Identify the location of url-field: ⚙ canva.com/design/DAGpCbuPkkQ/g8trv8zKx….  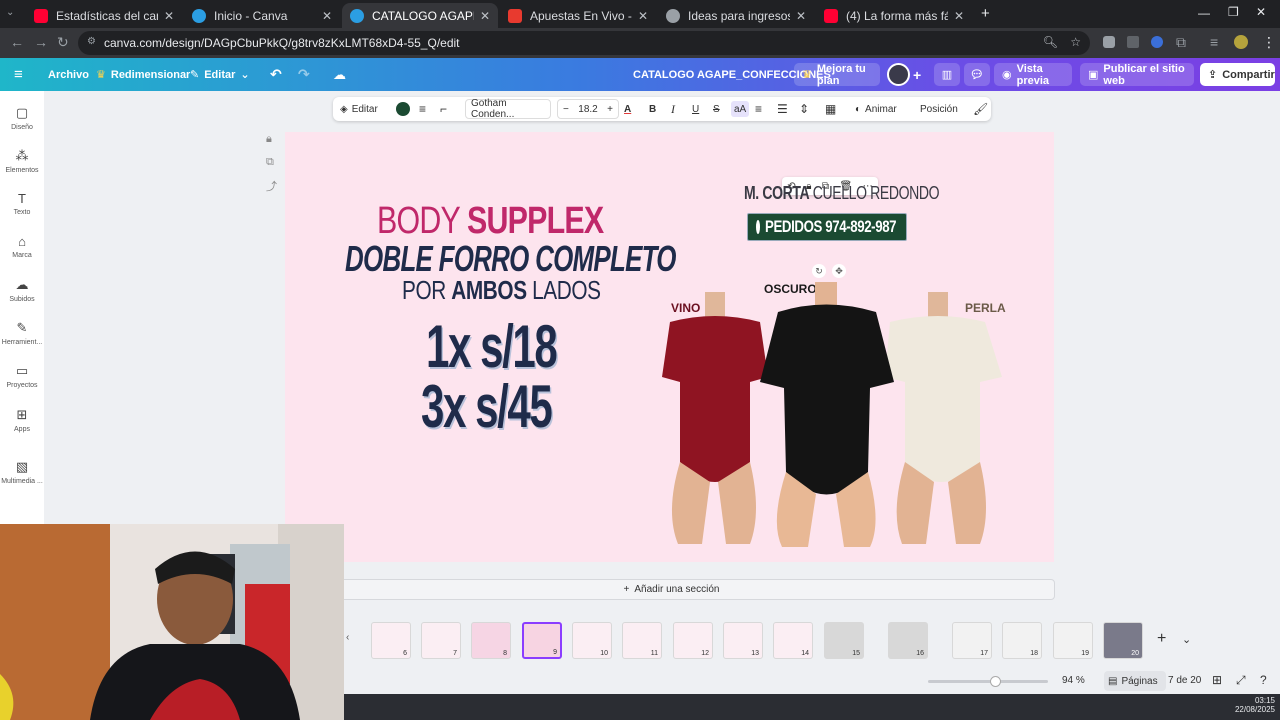
(584, 43).